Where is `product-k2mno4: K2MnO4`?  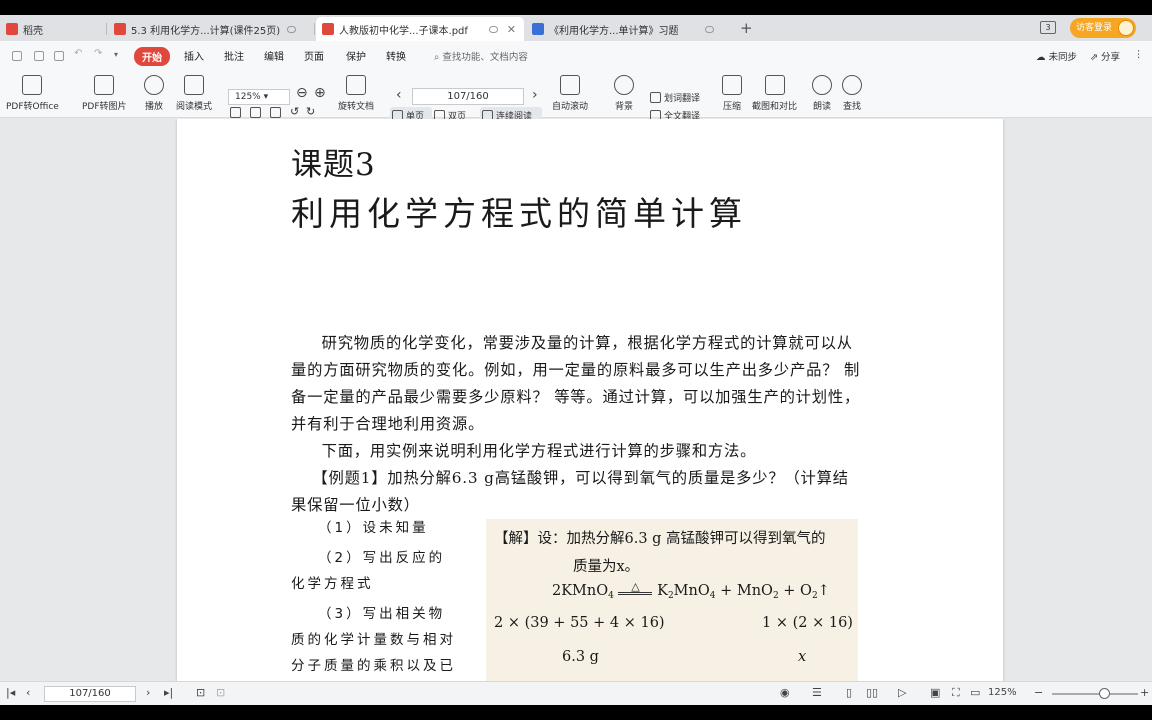 product-k2mno4: K2MnO4 is located at coordinates (686, 592).